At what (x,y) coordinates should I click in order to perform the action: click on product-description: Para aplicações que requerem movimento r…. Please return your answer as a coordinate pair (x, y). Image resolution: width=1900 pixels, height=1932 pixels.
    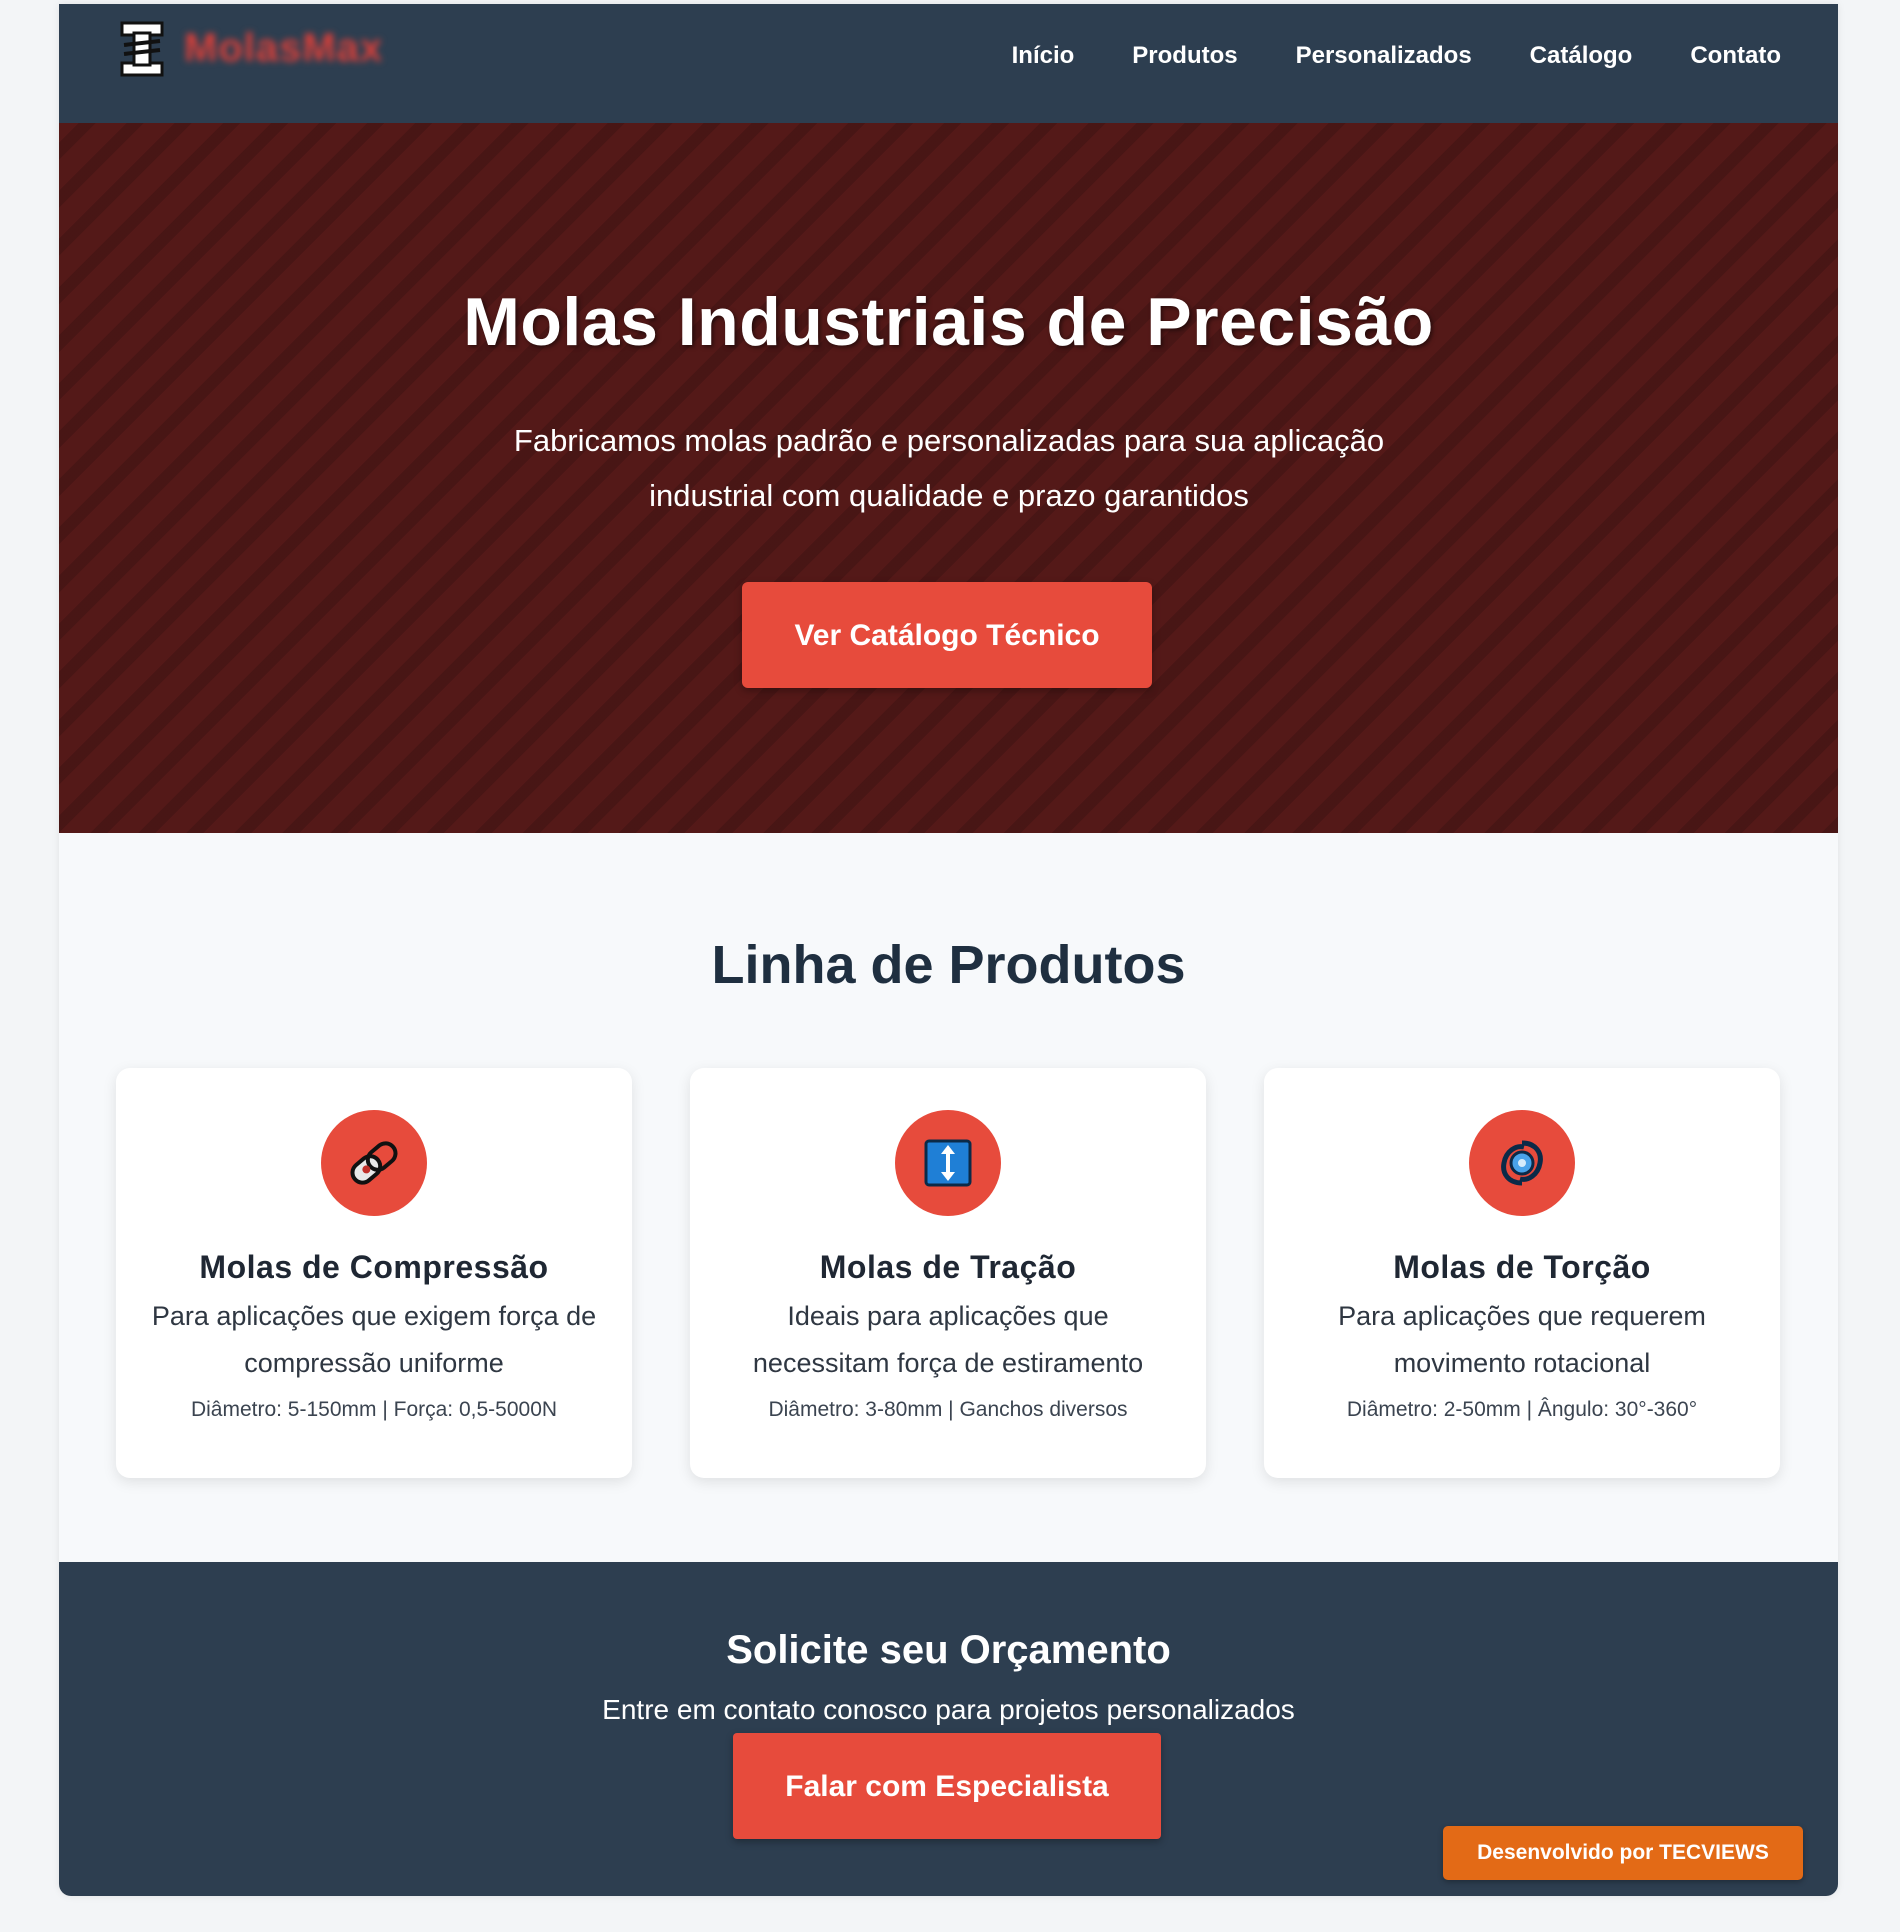
    Looking at the image, I should click on (1522, 1339).